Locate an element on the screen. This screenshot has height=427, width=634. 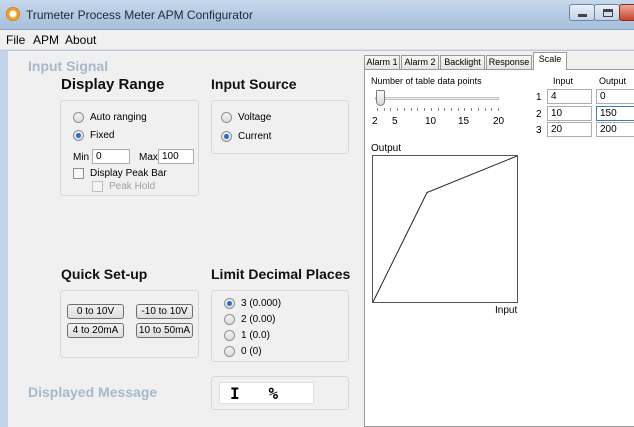
slider-ticks is located at coordinates (438, 110).